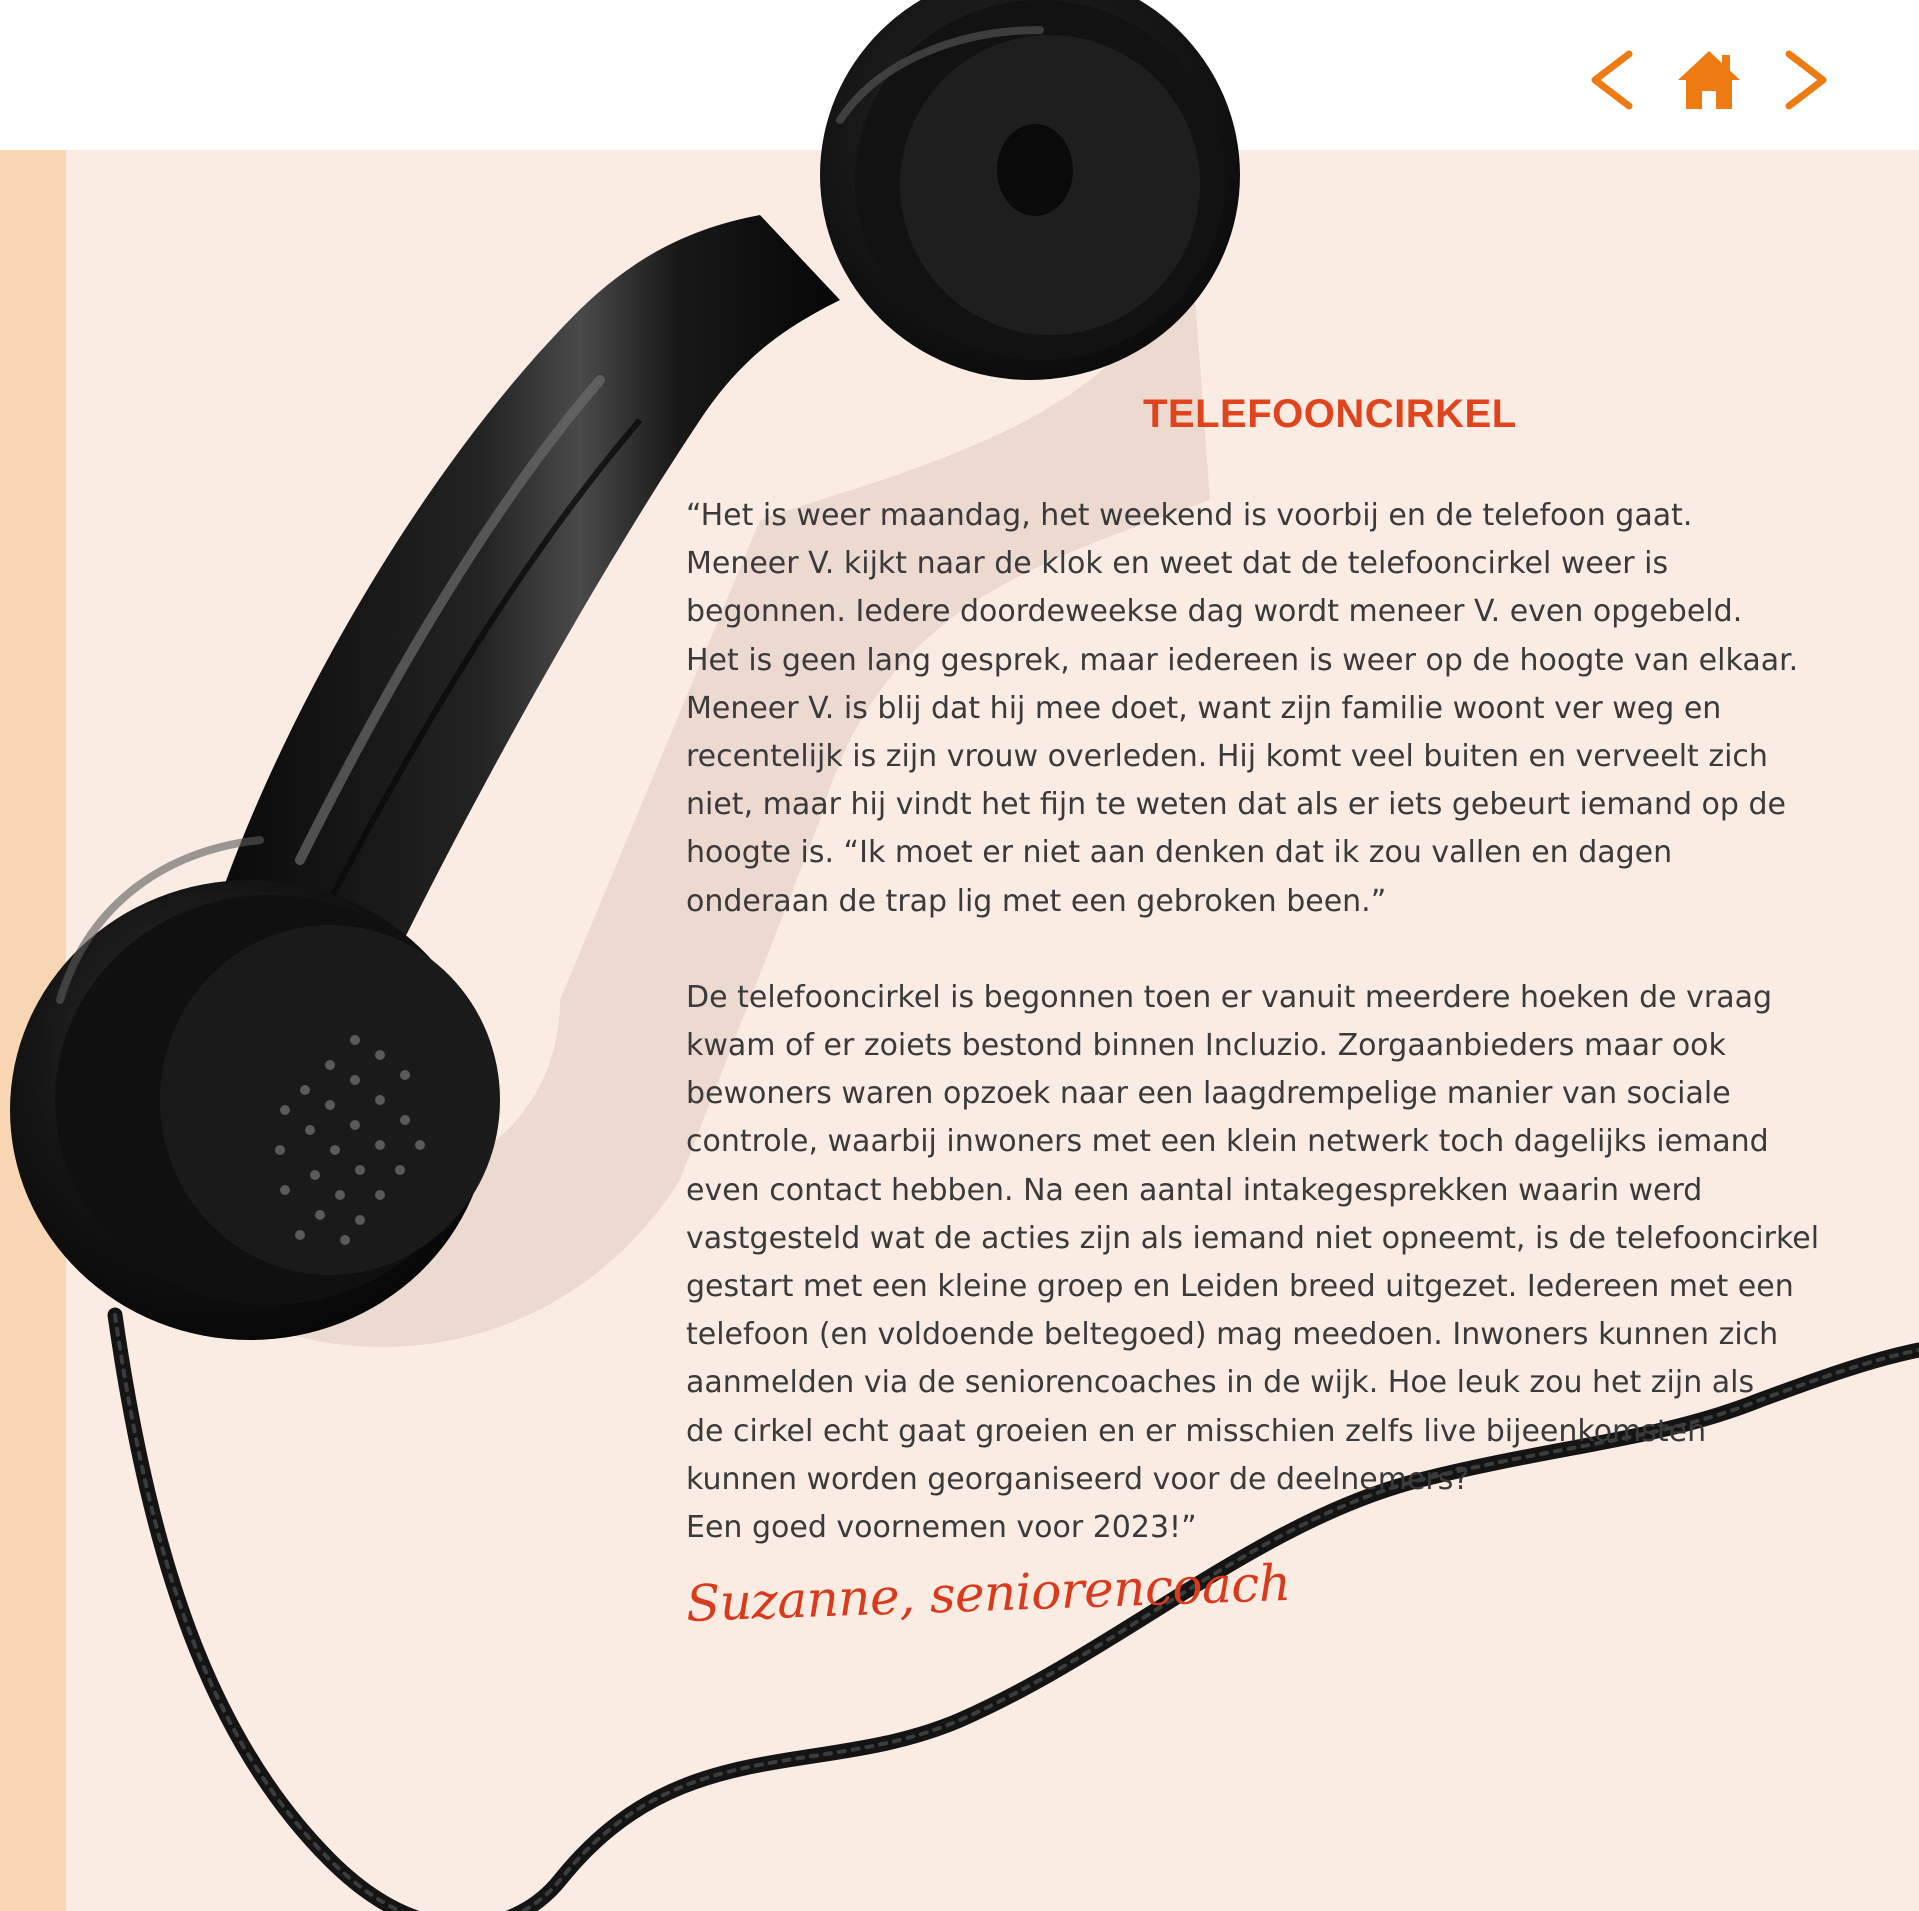  I want to click on previous-page-button, so click(1611, 80).